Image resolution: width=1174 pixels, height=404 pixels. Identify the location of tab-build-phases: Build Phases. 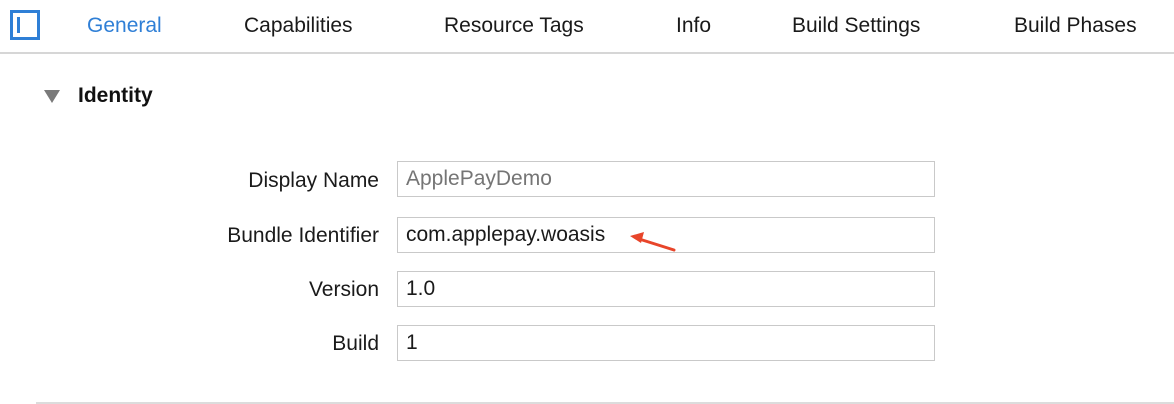
(1075, 26).